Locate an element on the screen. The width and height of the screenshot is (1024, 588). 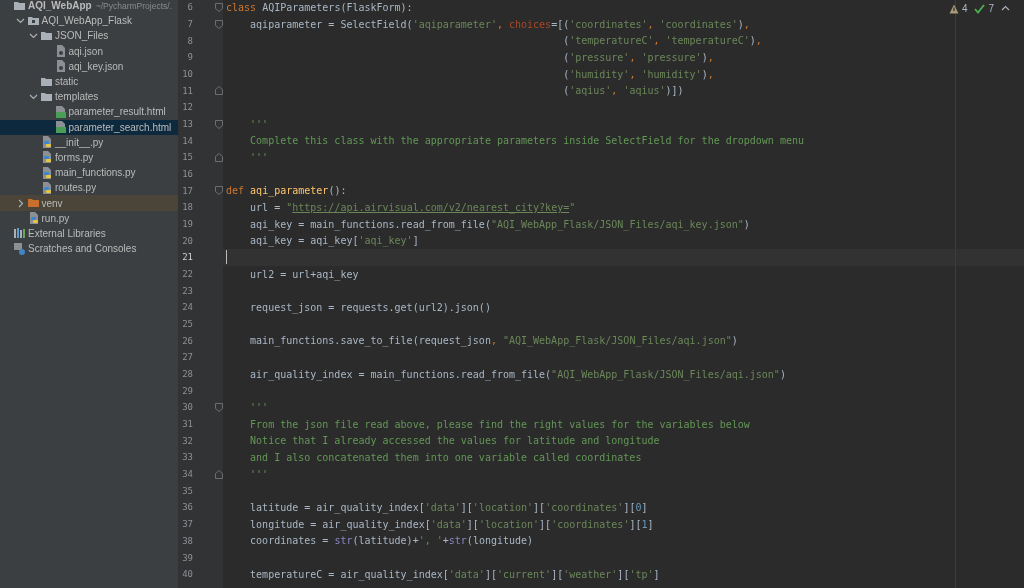
tree-item: routes.py is located at coordinates (89, 188).